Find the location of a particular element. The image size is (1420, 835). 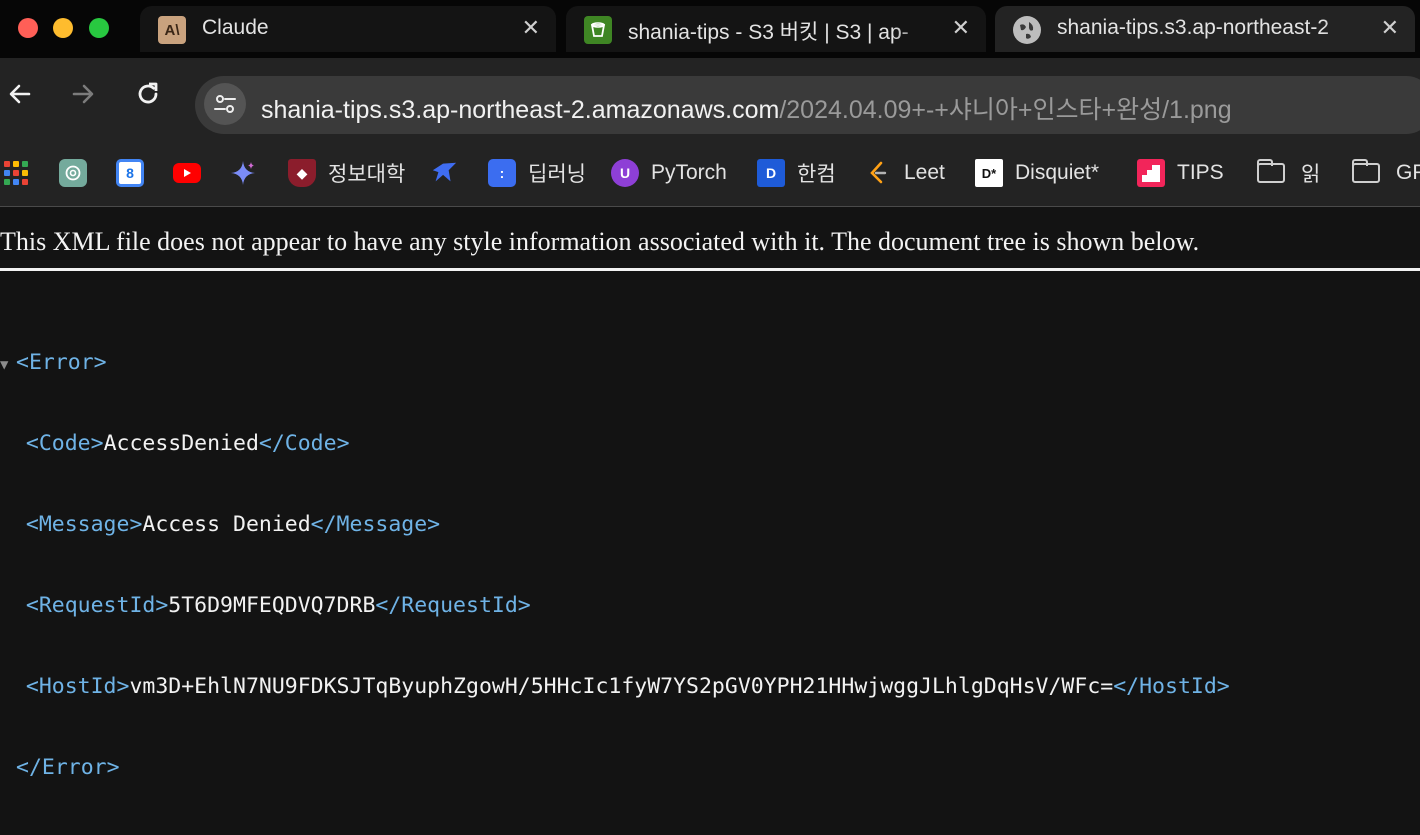

university-crest-icon: ◆ is located at coordinates (302, 173).